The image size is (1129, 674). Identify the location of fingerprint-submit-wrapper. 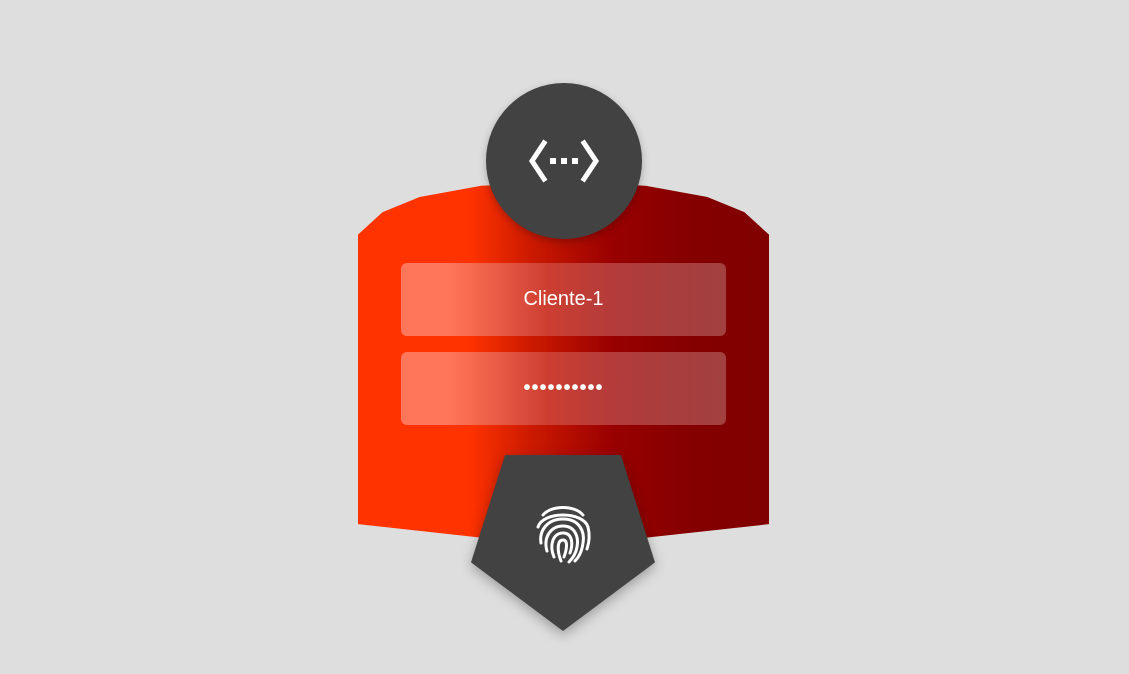
(563, 543).